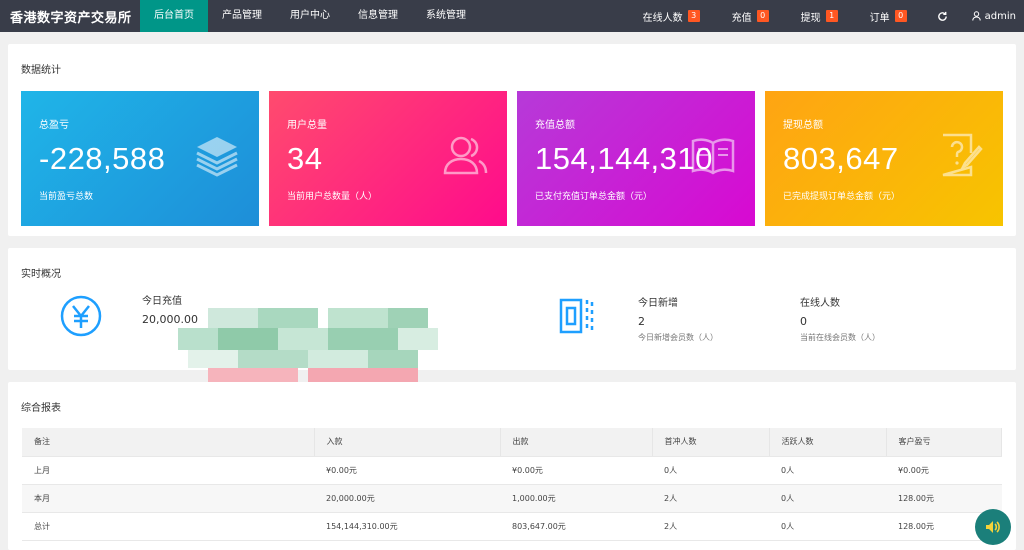  What do you see at coordinates (842, 197) in the screenshot?
I see `card-desc: 已完成提现订单总金额（元）` at bounding box center [842, 197].